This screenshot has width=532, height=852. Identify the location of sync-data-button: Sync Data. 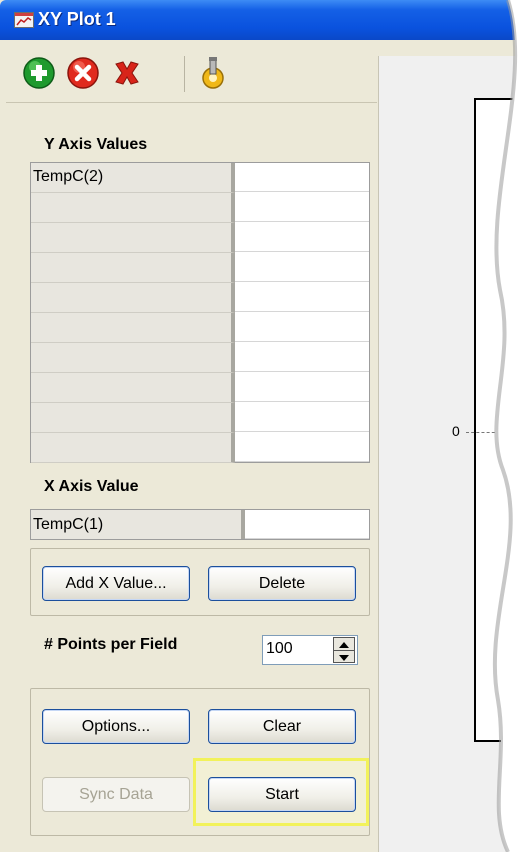
(116, 794).